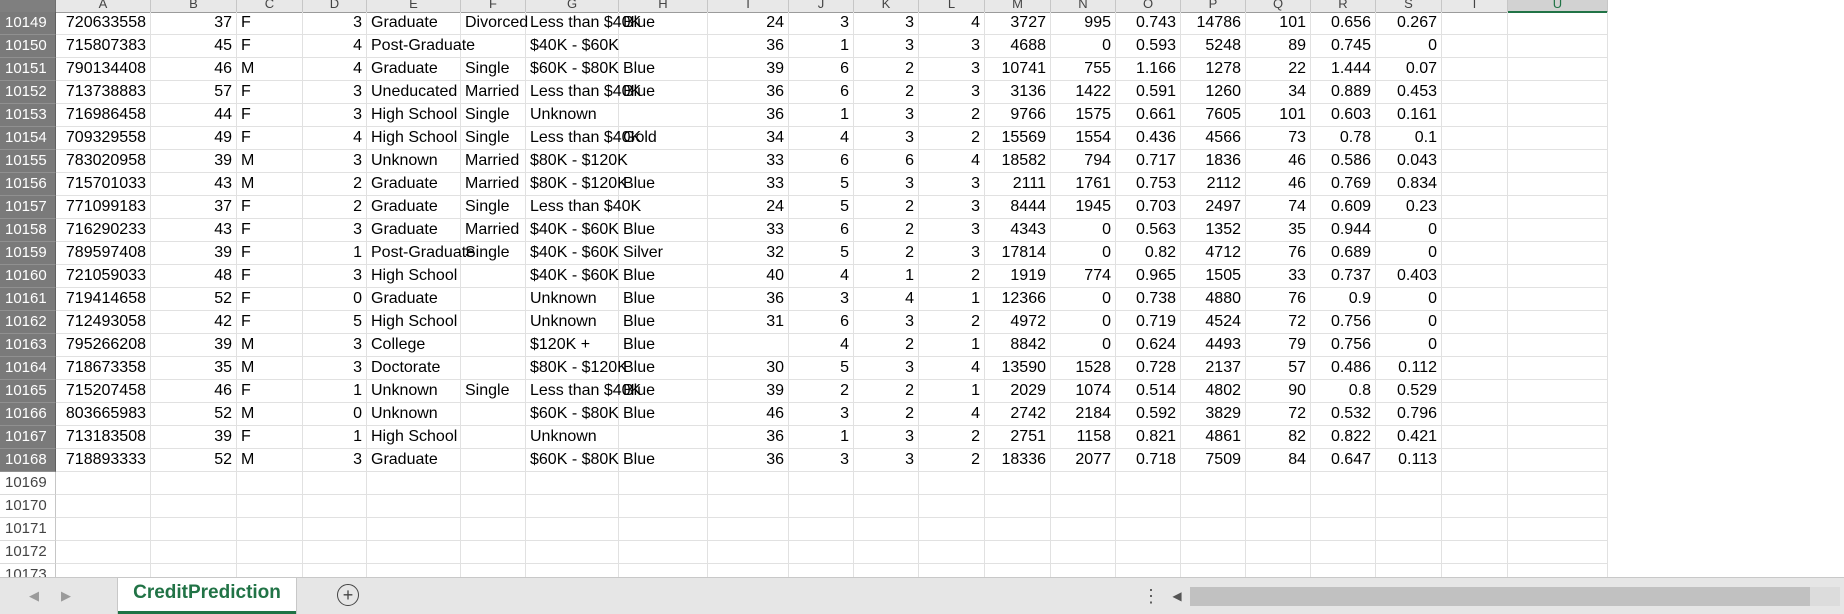 This screenshot has height=614, width=1844. I want to click on row-header: 10166, so click(28, 414).